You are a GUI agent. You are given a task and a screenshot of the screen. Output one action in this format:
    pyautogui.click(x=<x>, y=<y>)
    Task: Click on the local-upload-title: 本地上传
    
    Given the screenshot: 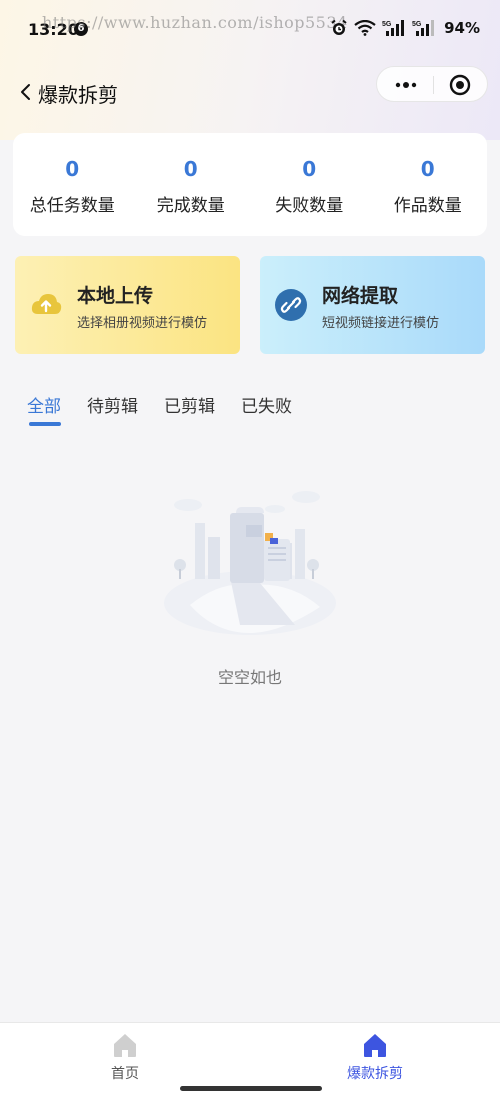 What is the action you would take?
    pyautogui.click(x=115, y=296)
    